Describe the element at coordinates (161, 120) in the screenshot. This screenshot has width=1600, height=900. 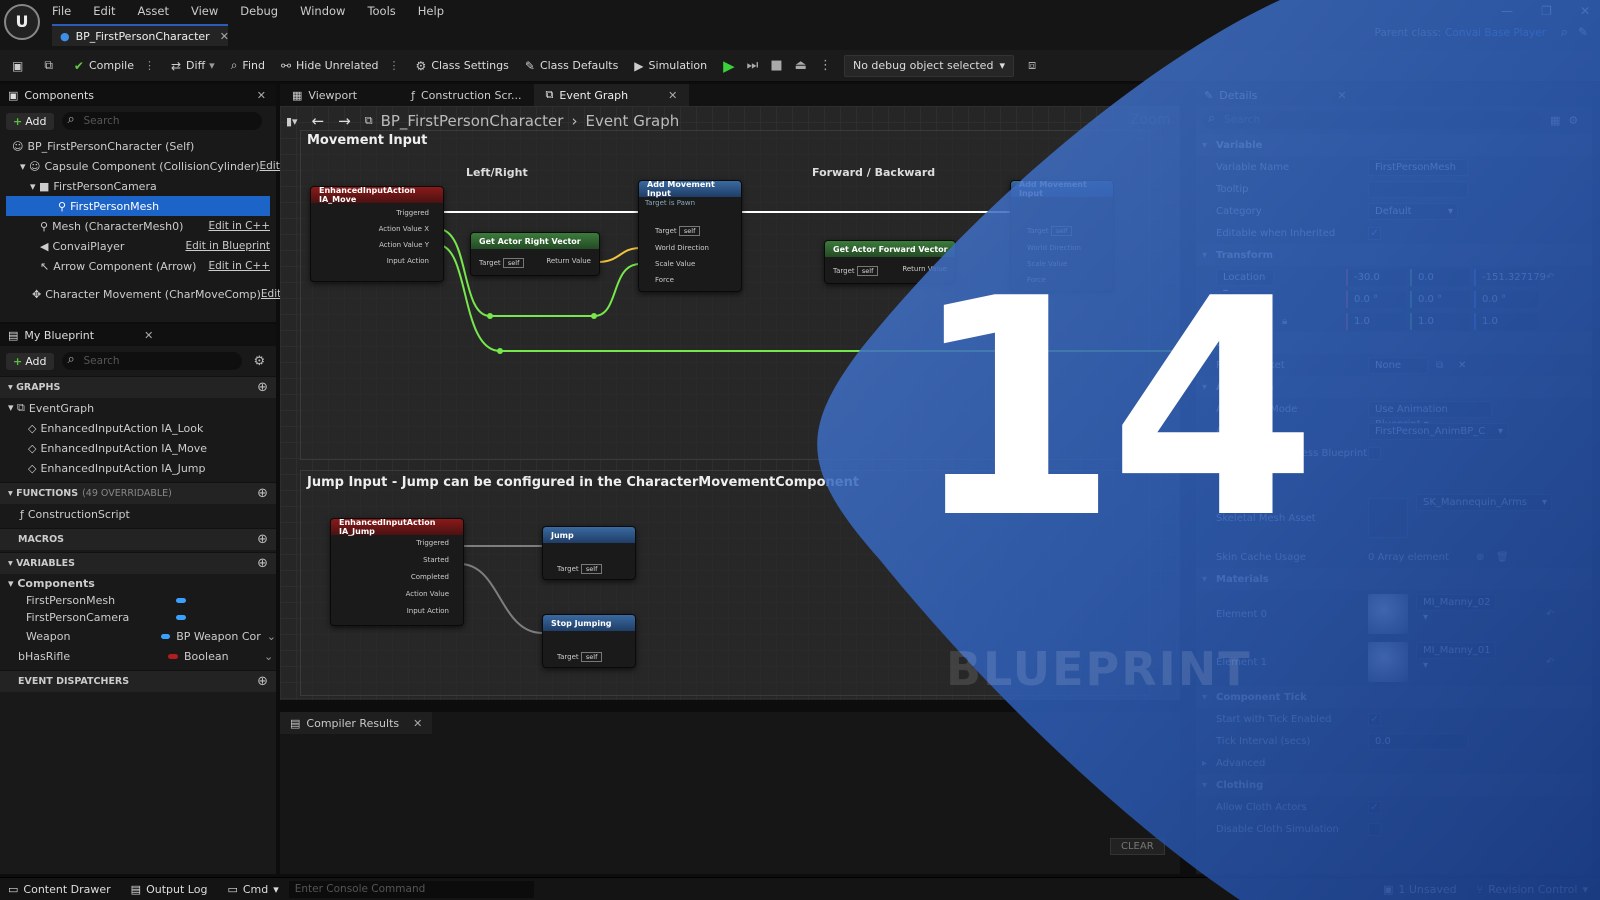
I see `components-search-input: Search` at that location.